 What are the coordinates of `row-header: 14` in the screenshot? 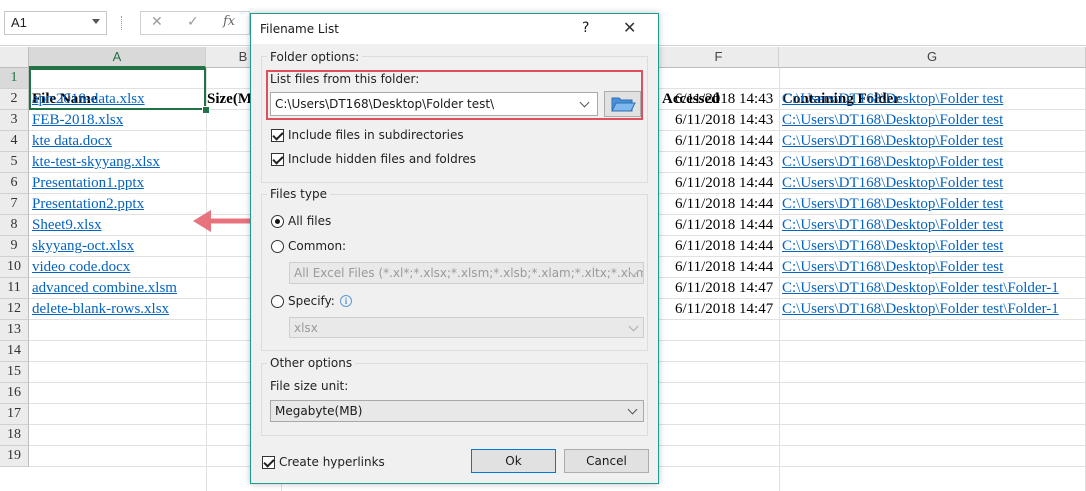 It's located at (14, 351).